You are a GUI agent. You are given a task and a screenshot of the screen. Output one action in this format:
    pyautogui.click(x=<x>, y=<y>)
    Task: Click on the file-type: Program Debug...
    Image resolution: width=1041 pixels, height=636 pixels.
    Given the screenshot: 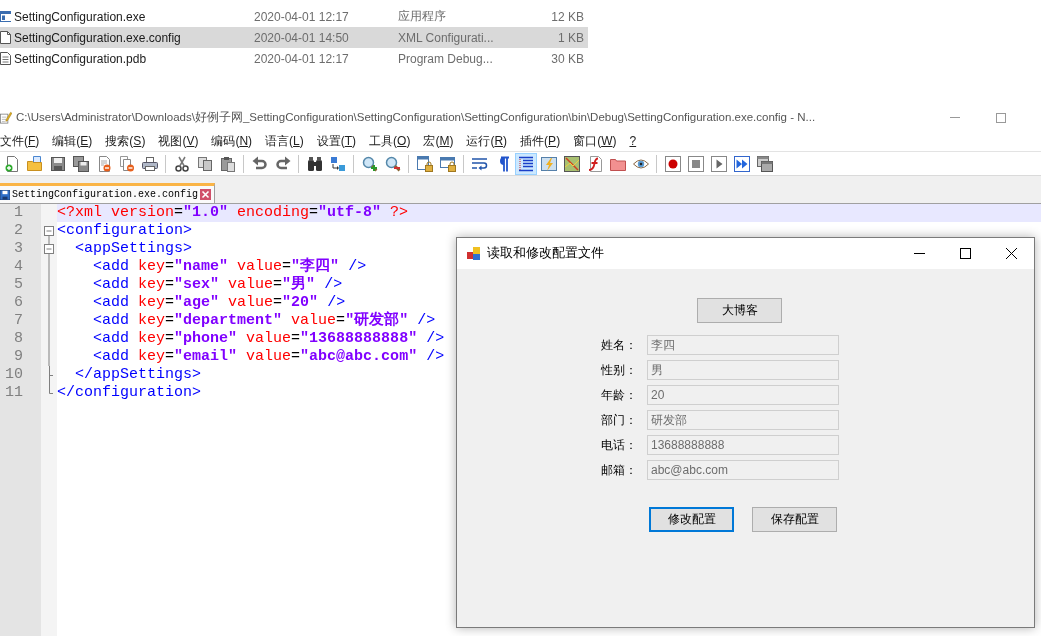 What is the action you would take?
    pyautogui.click(x=445, y=58)
    